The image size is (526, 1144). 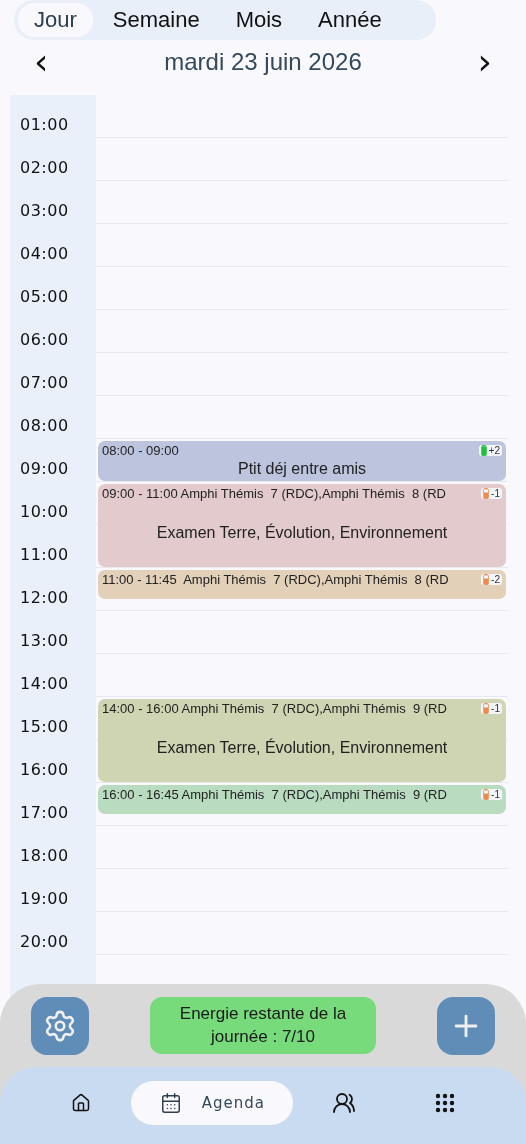 I want to click on settings-button, so click(x=60, y=1025).